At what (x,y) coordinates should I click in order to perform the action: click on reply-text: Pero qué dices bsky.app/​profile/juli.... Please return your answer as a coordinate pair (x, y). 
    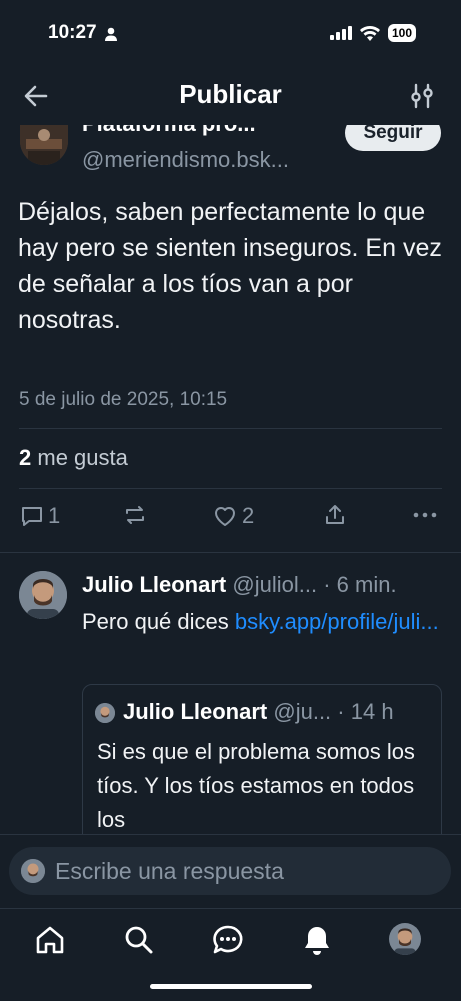
    Looking at the image, I should click on (262, 622).